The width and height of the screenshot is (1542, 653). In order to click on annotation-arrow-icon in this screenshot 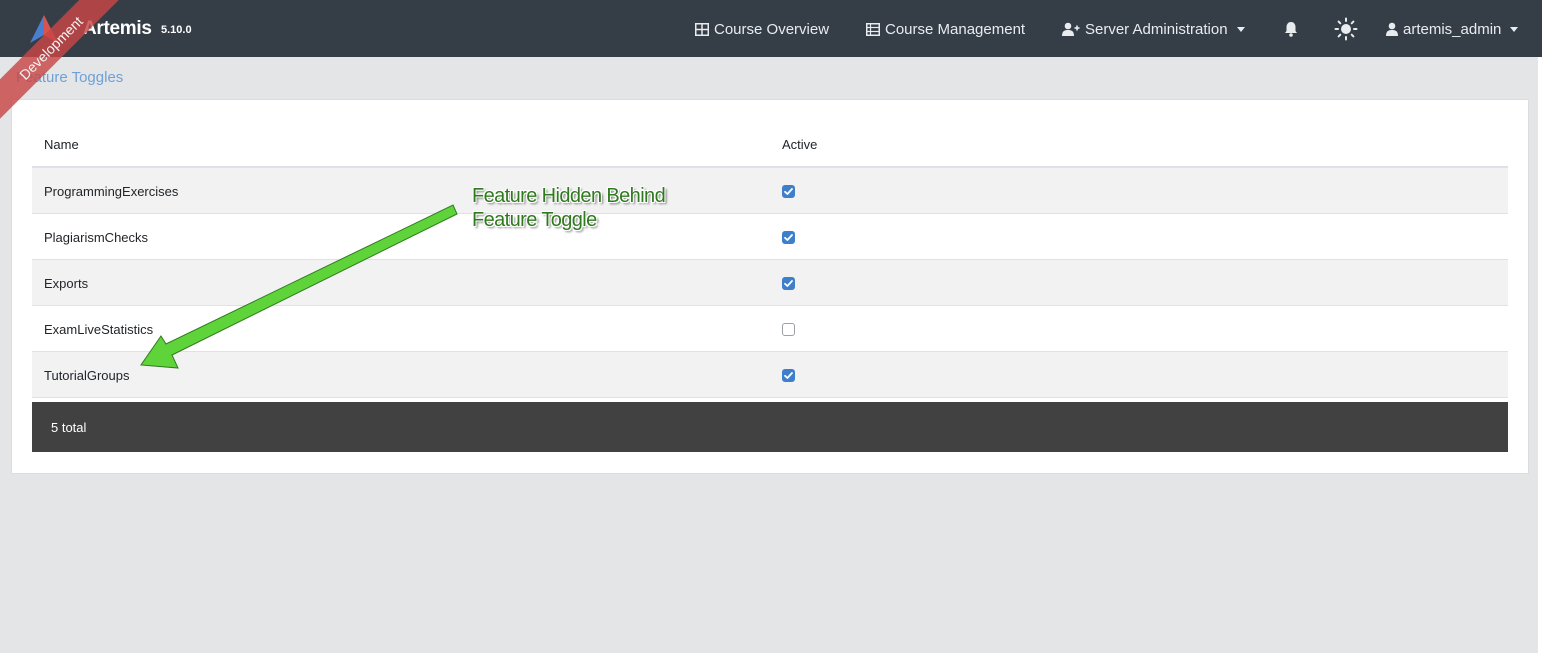, I will do `click(299, 286)`.